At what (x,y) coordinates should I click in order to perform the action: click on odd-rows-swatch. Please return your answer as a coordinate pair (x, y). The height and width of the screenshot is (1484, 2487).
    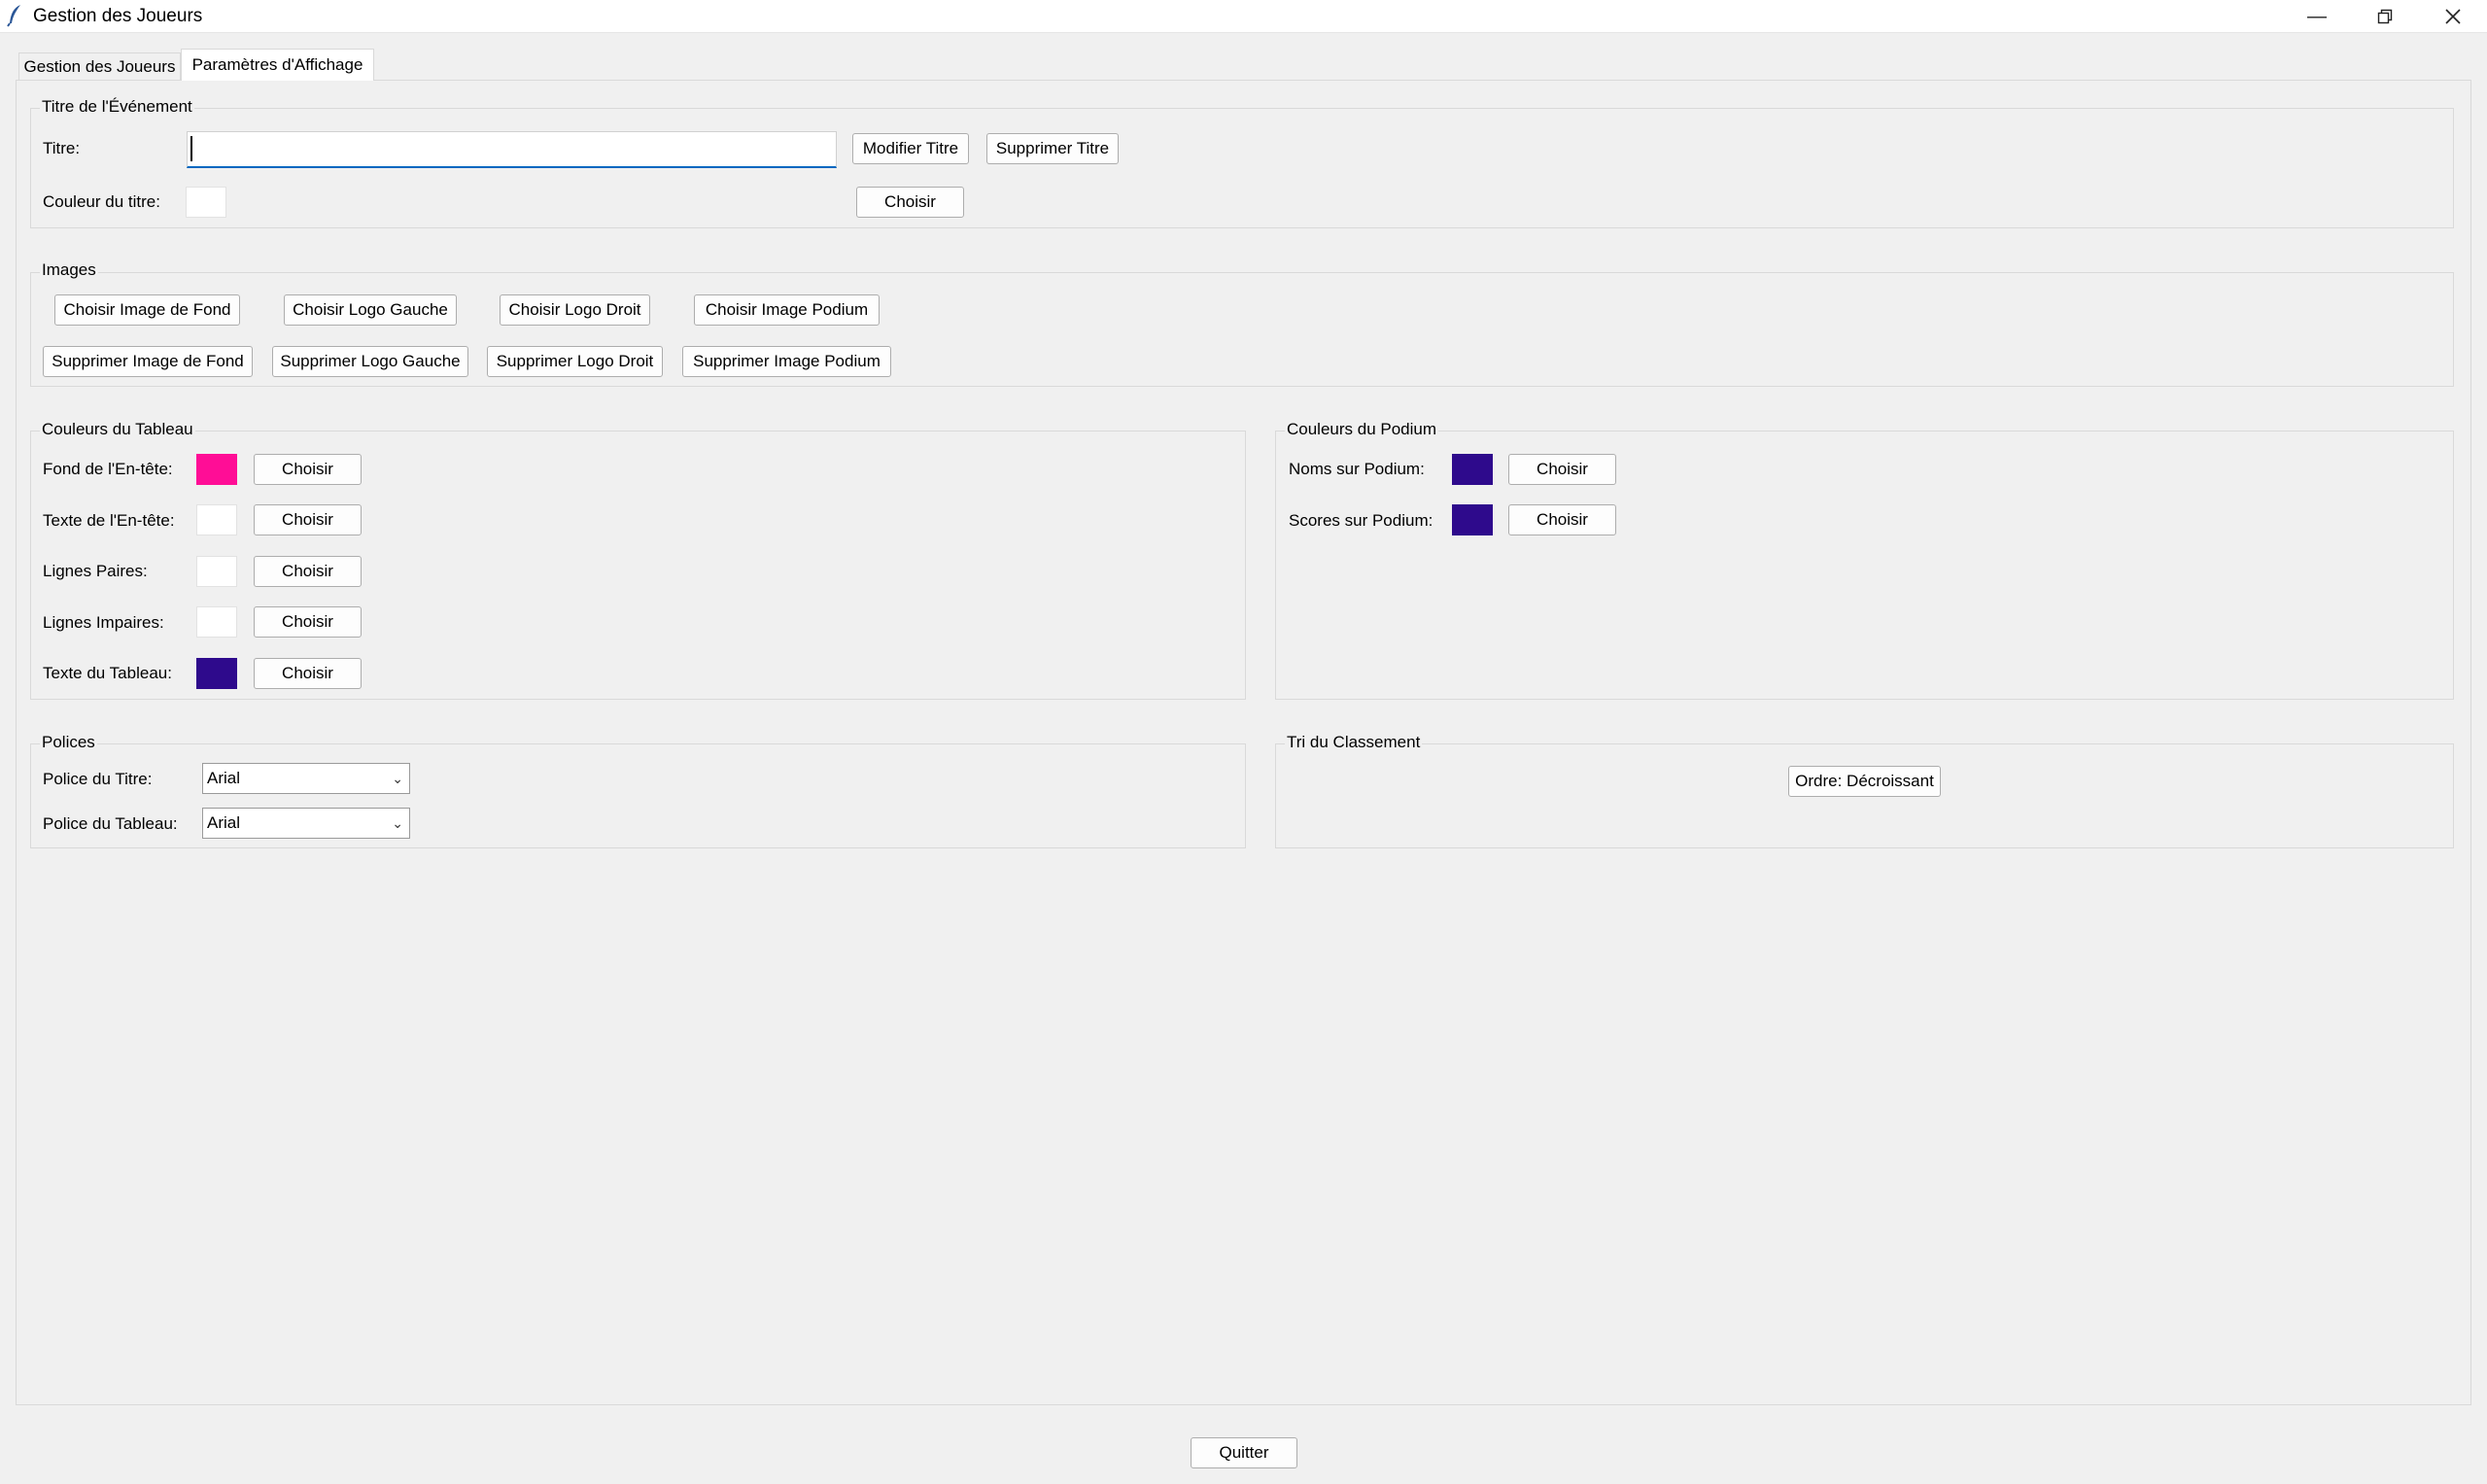
    Looking at the image, I should click on (217, 622).